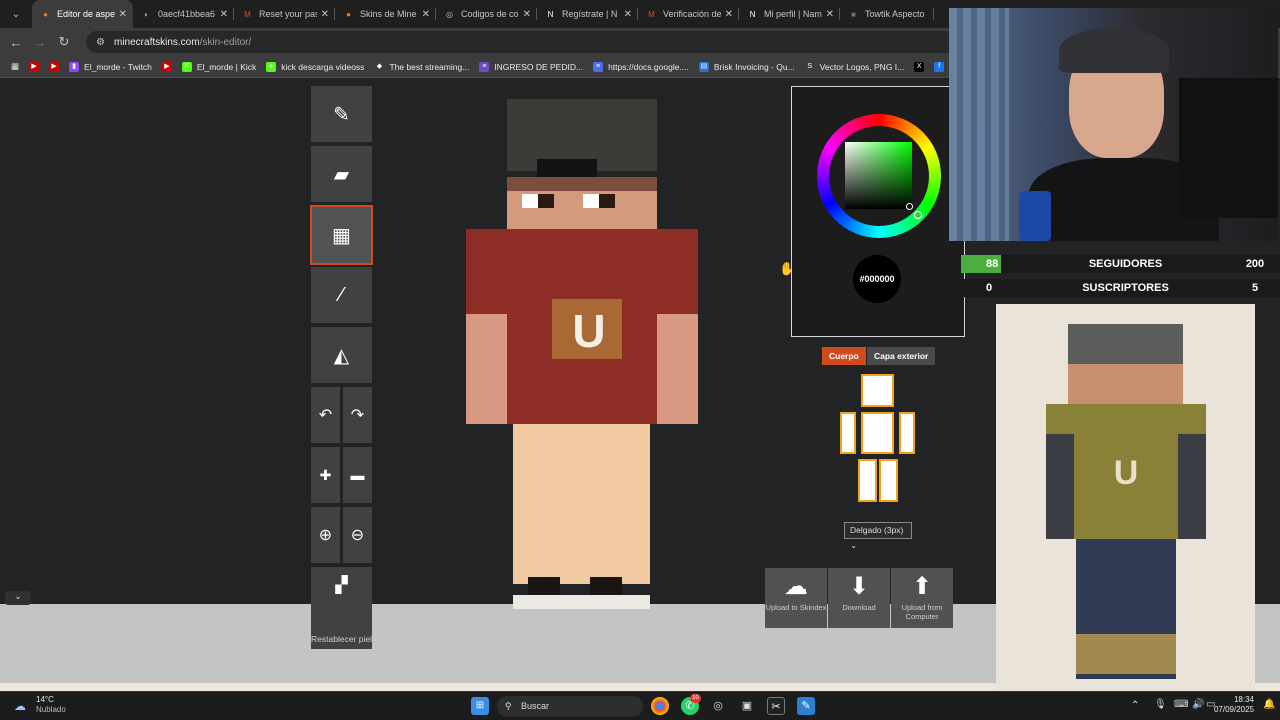 The image size is (1280, 720). What do you see at coordinates (587, 14) in the screenshot?
I see `browser-tab: N Regístrate | N ✕` at bounding box center [587, 14].